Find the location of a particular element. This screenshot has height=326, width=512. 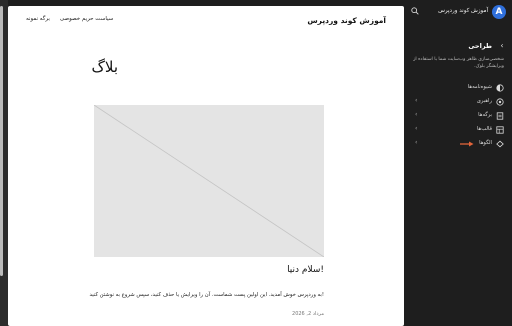

menu-item-patterns: الگوها ‹ is located at coordinates (458, 144).